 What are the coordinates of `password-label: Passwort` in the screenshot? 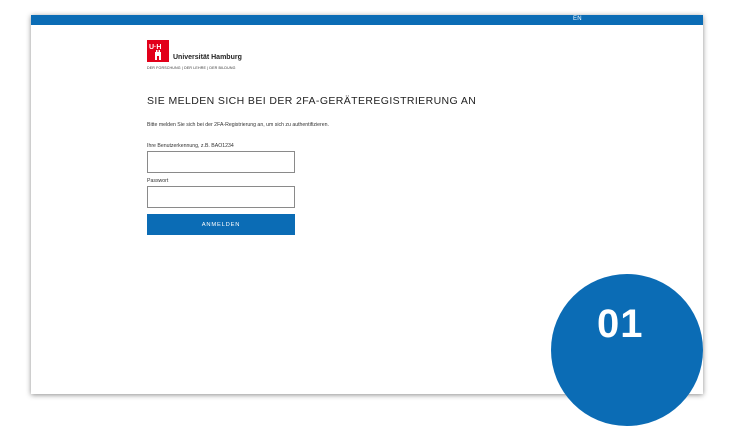 It's located at (158, 181).